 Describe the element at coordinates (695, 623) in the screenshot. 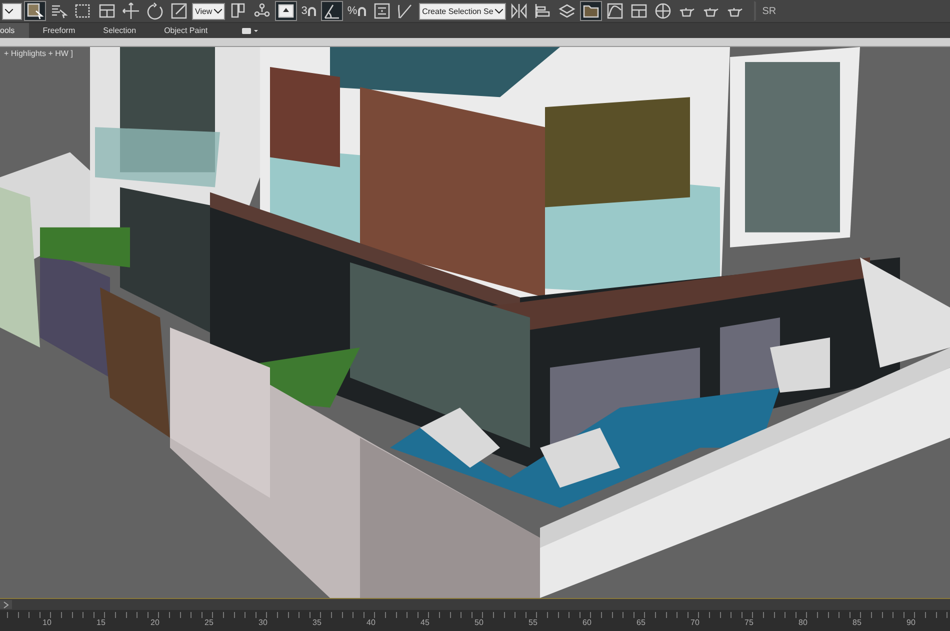

I see `frame-number: 70` at that location.